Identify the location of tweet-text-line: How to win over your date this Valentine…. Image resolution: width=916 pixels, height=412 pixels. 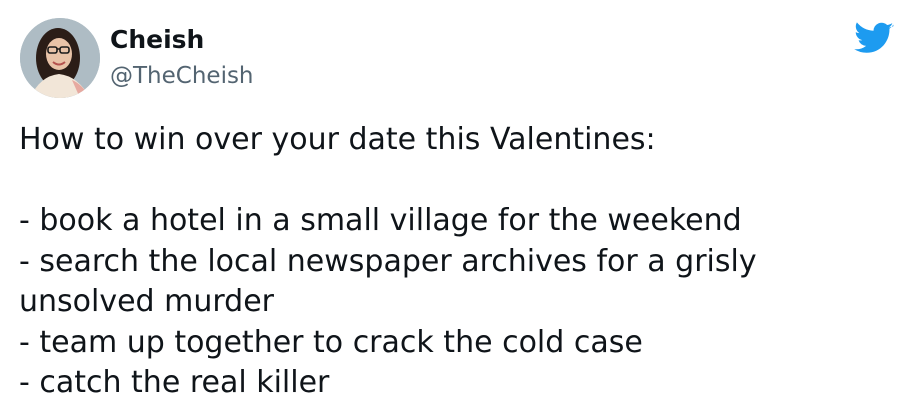
(337, 139).